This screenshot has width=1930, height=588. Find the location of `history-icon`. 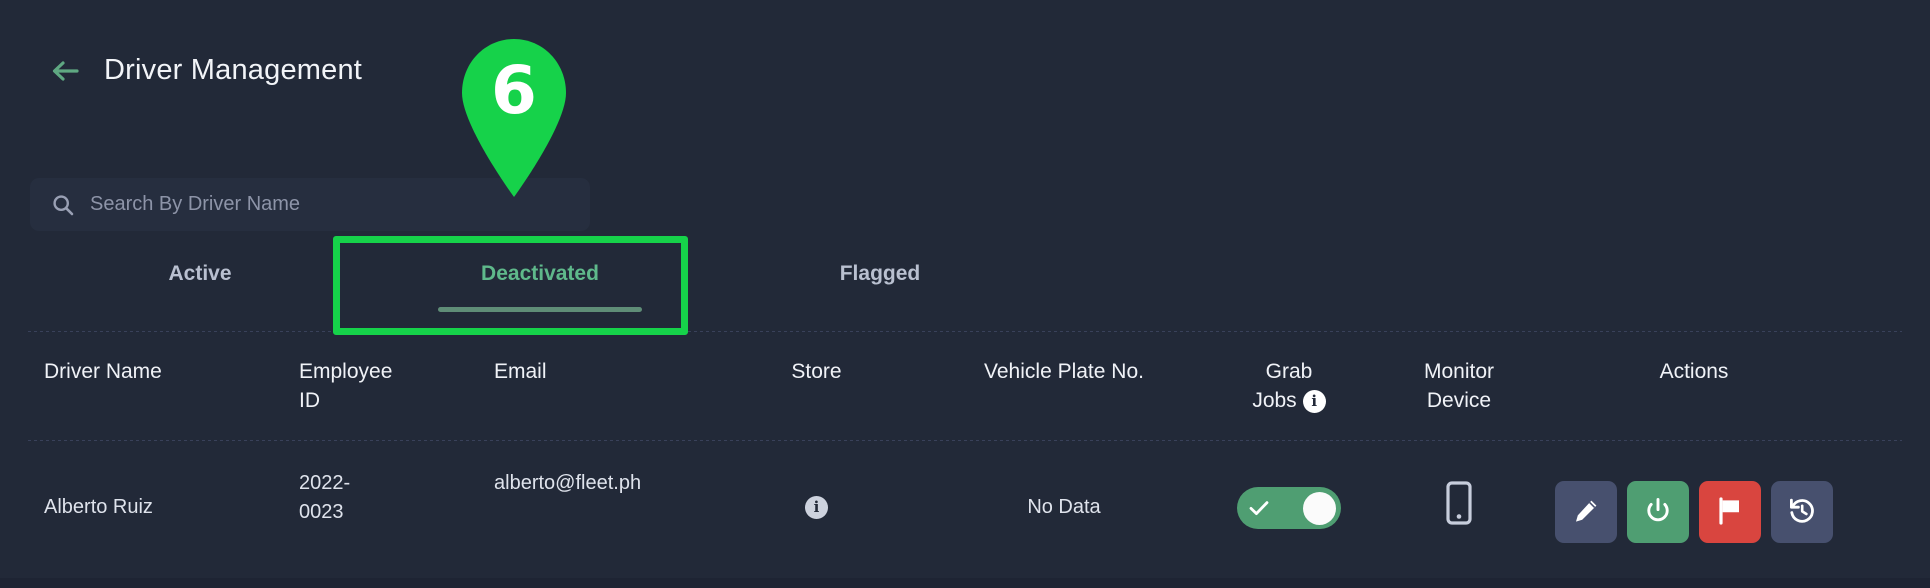

history-icon is located at coordinates (1802, 512).